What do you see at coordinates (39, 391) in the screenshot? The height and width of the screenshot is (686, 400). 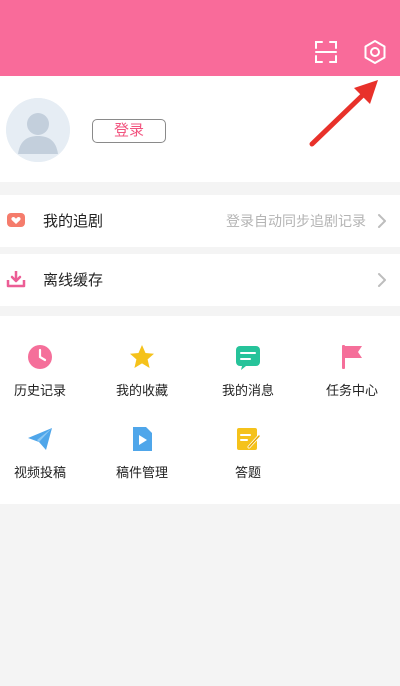 I see `grid-item-label: 历史记录` at bounding box center [39, 391].